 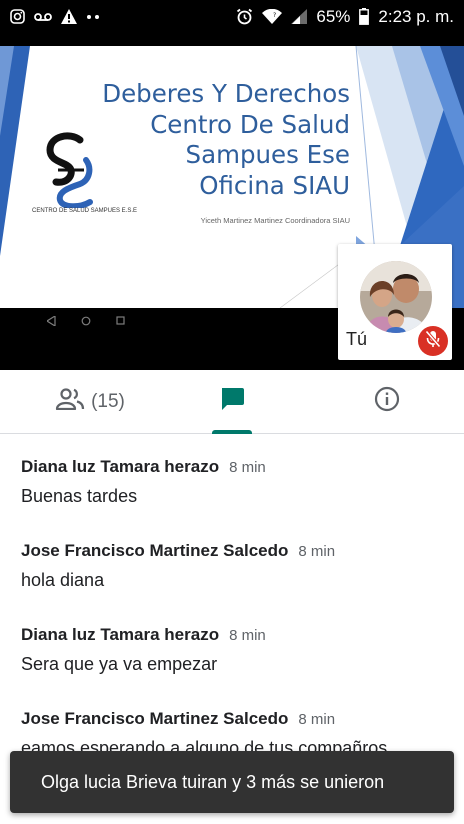 What do you see at coordinates (43, 17) in the screenshot?
I see `voicemail-icon` at bounding box center [43, 17].